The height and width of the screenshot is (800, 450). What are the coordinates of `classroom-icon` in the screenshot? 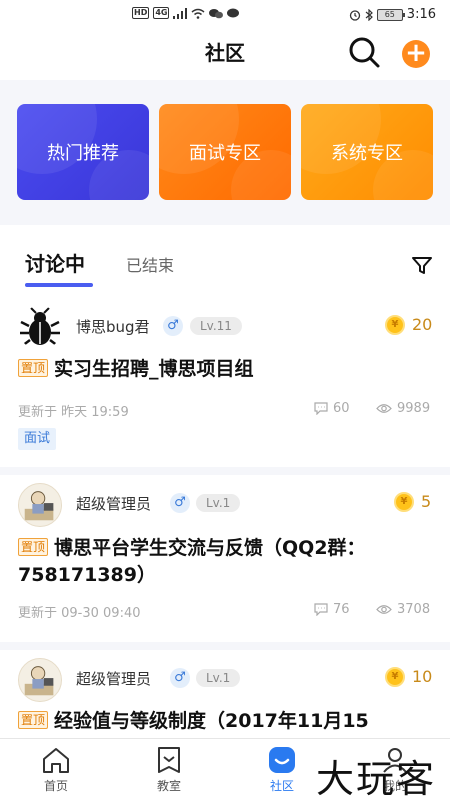 It's located at (169, 760).